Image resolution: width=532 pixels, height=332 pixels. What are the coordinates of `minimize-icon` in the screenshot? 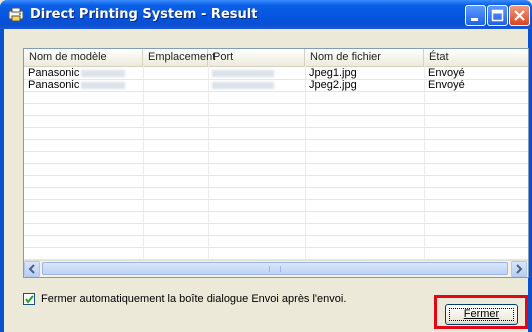 It's located at (474, 19).